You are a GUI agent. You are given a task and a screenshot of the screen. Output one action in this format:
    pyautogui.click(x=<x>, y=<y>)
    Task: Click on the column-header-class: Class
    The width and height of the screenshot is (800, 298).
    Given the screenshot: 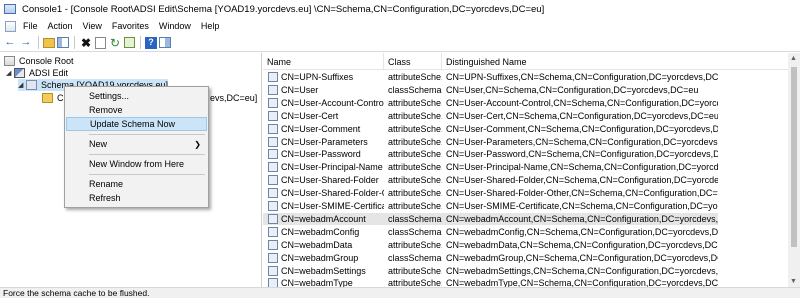 What is the action you would take?
    pyautogui.click(x=413, y=61)
    